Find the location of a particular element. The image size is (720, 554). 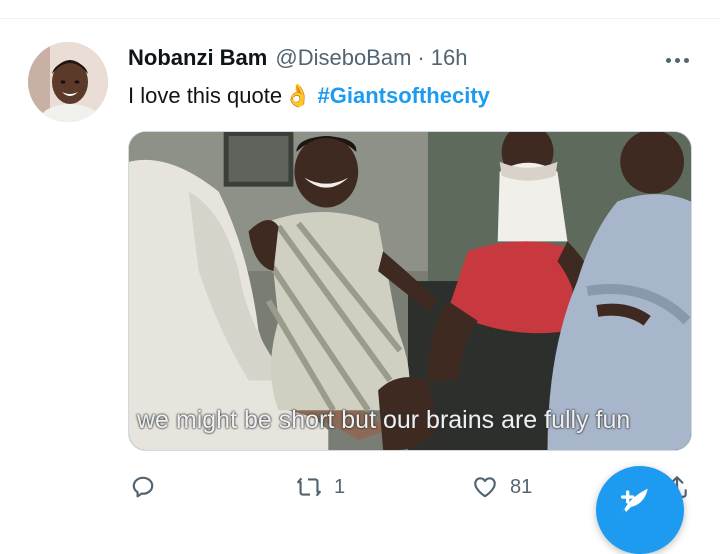

like-count: 81 is located at coordinates (521, 486).